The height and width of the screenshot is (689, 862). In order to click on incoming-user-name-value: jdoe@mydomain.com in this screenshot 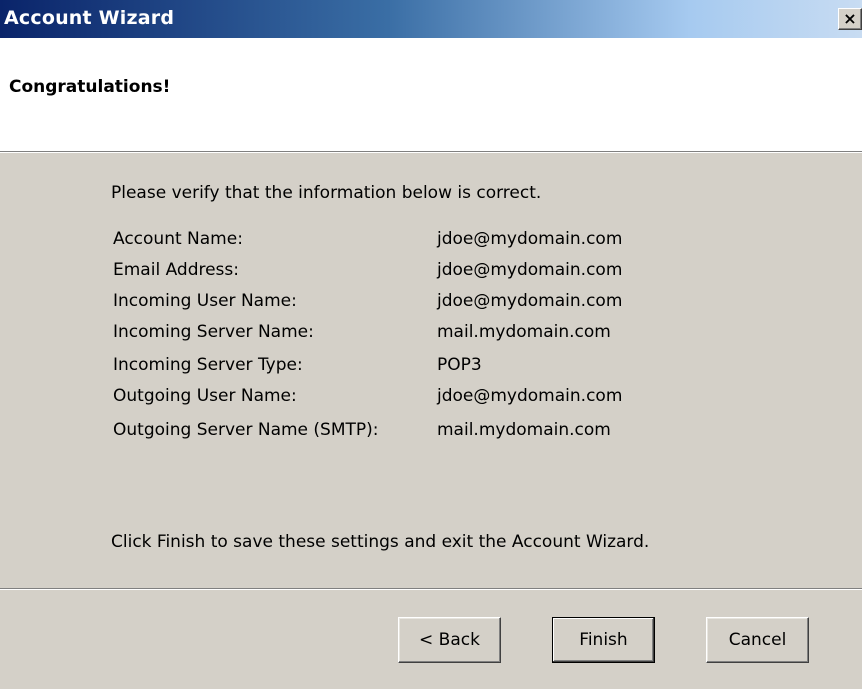, I will do `click(530, 301)`.